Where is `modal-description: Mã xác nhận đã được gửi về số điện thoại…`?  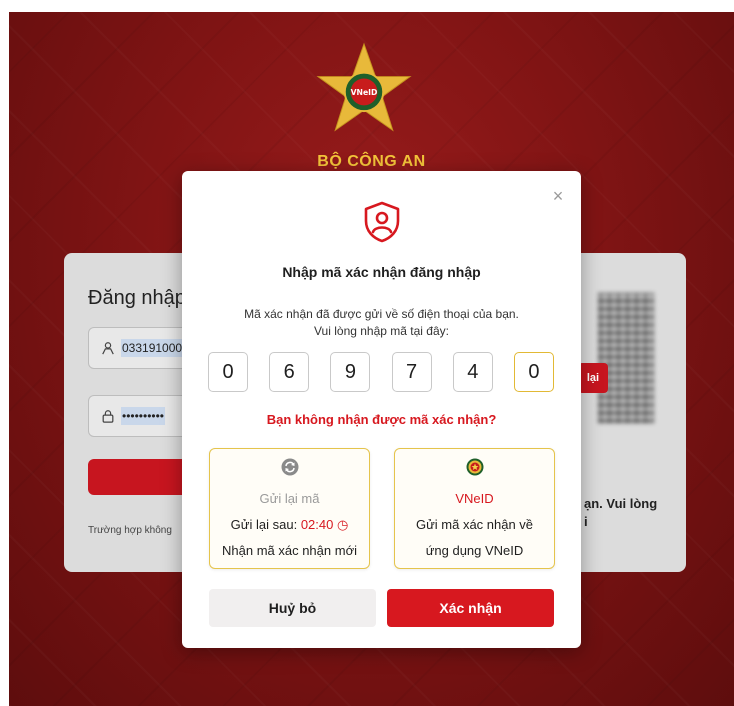 modal-description: Mã xác nhận đã được gửi về số điện thoại… is located at coordinates (381, 323).